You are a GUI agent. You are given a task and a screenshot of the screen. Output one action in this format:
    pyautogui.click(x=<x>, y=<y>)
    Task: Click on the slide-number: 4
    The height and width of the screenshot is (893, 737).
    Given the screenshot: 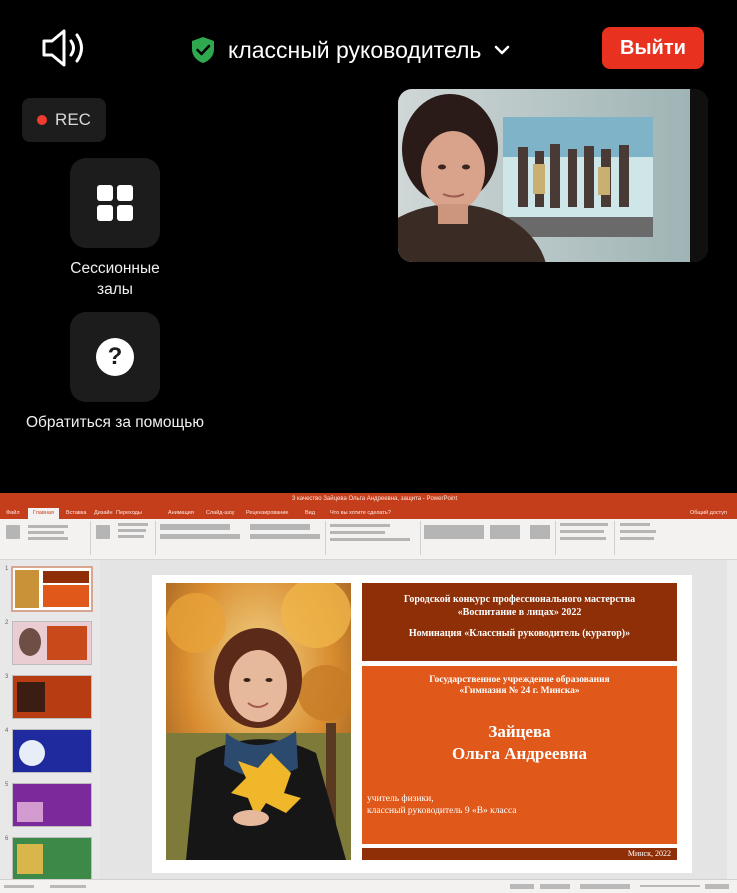 What is the action you would take?
    pyautogui.click(x=7, y=731)
    